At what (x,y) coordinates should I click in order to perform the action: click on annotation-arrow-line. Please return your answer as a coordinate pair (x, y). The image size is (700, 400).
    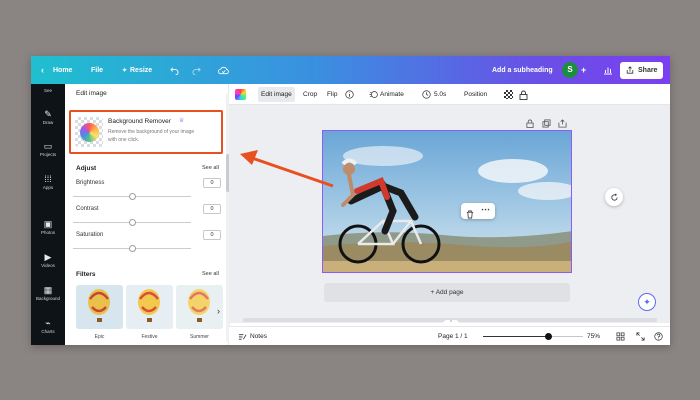
    Looking at the image, I should click on (292, 172).